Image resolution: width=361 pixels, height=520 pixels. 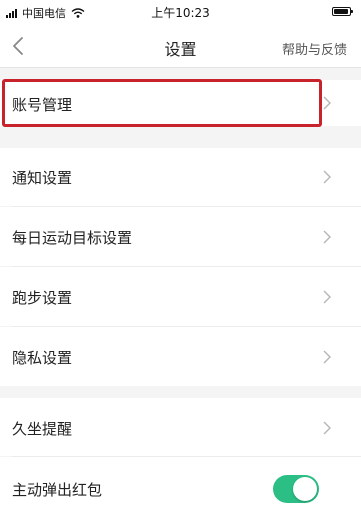 I want to click on nav-bar: 设置 帮助与反馈, so click(x=180, y=46).